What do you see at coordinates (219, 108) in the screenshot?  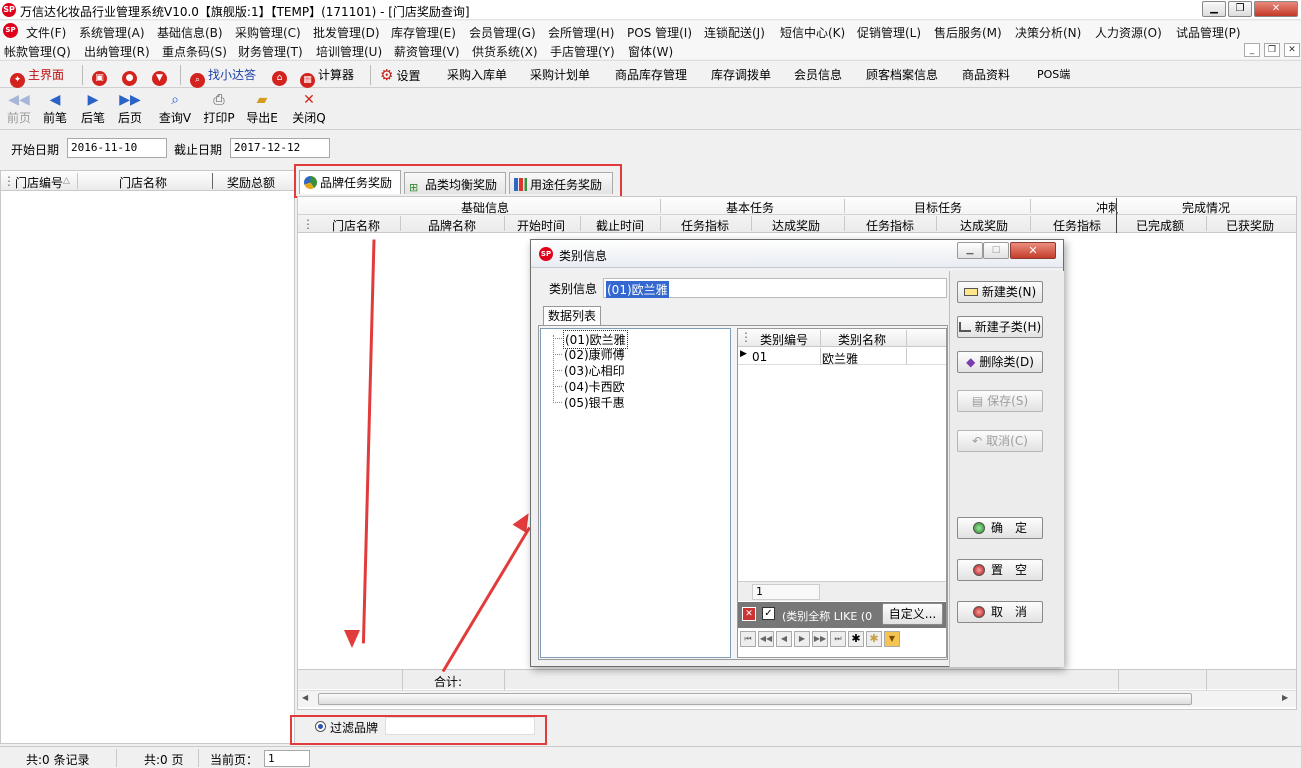 I see `print-button: ⎙ 打印P` at bounding box center [219, 108].